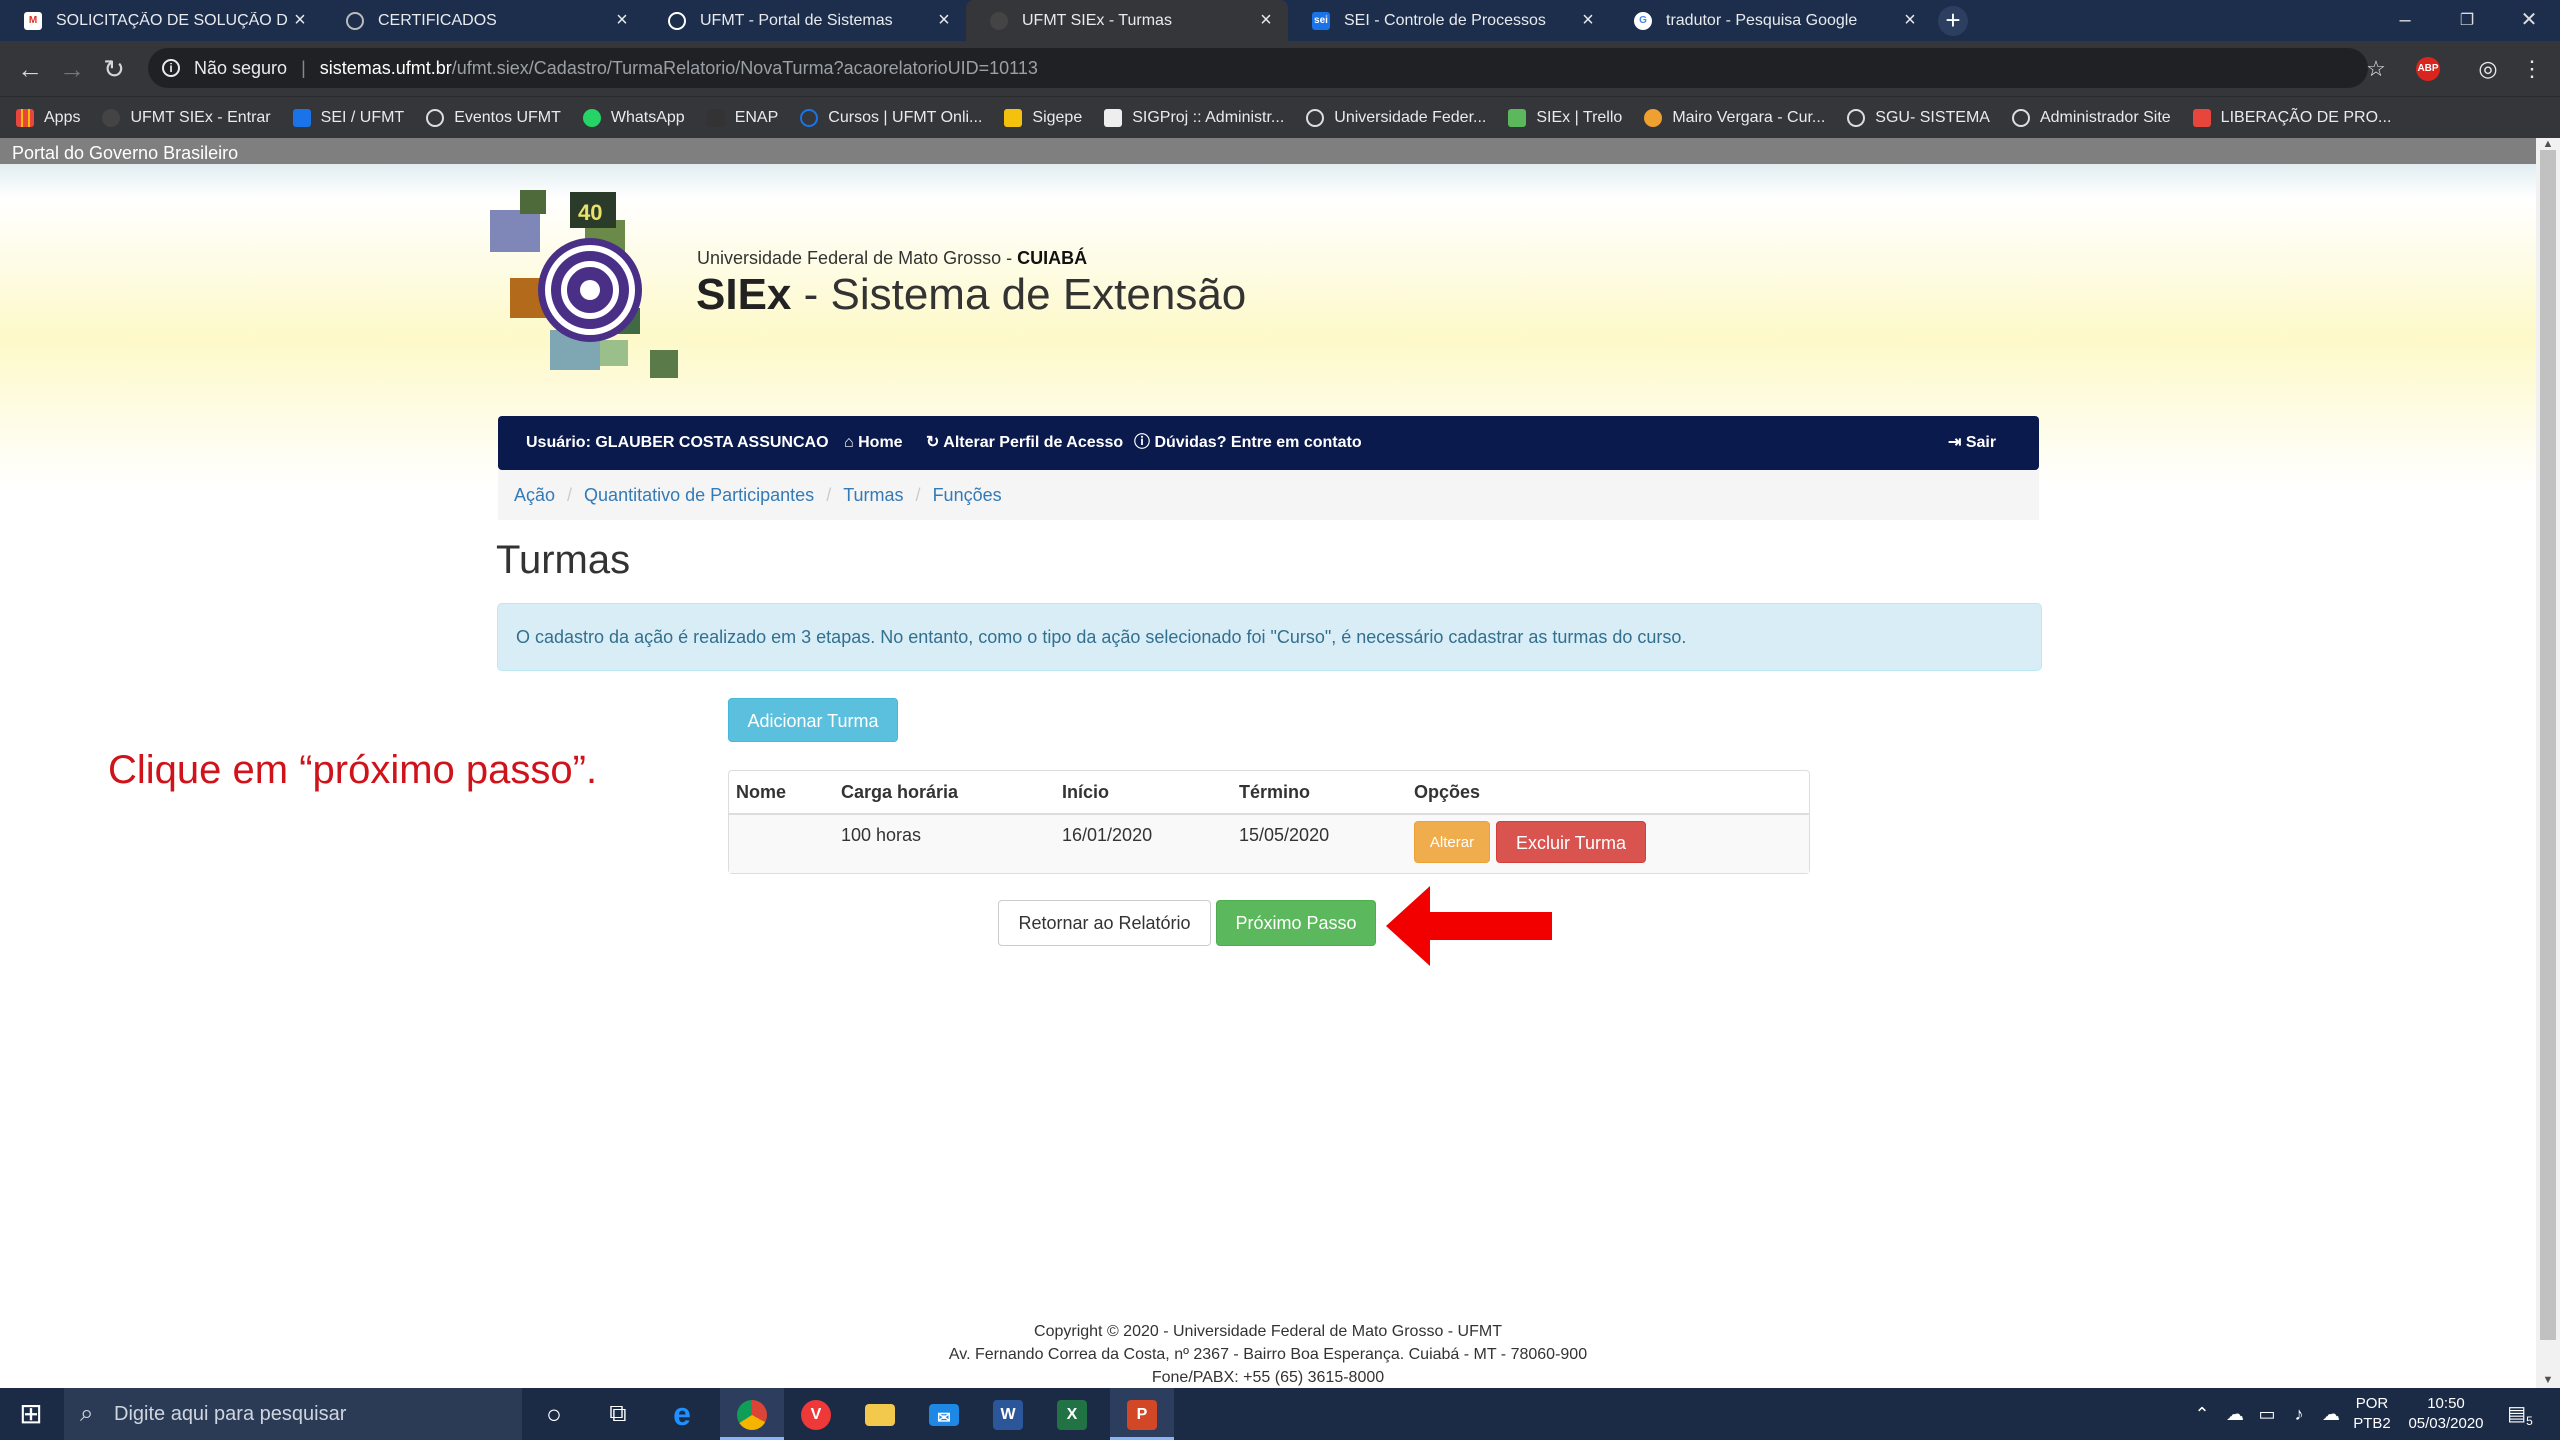  What do you see at coordinates (2299, 1414) in the screenshot?
I see `tray-volume-icon: ♪` at bounding box center [2299, 1414].